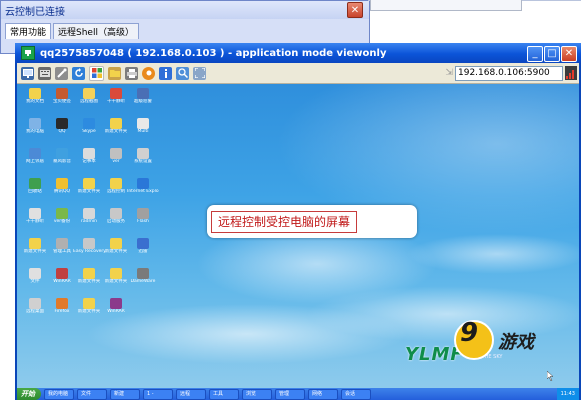 Image resolution: width=581 pixels, height=400 pixels. I want to click on desktop-icon-label: DameWare, so click(143, 281).